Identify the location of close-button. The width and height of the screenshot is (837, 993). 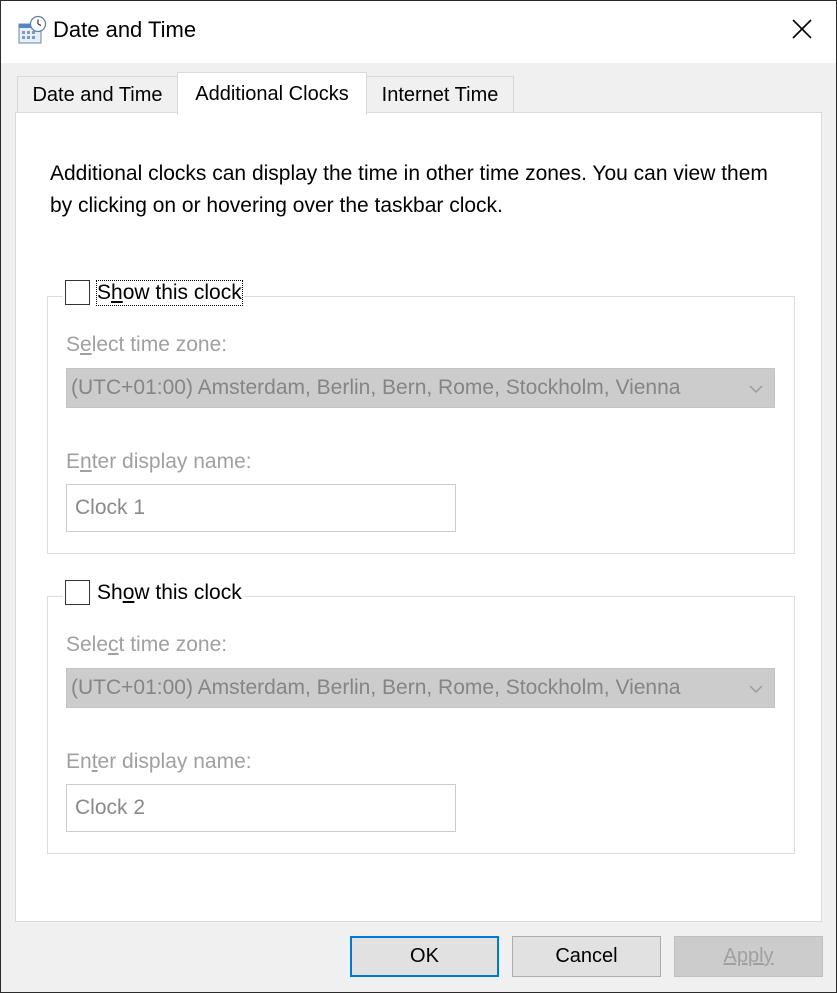
(802, 31).